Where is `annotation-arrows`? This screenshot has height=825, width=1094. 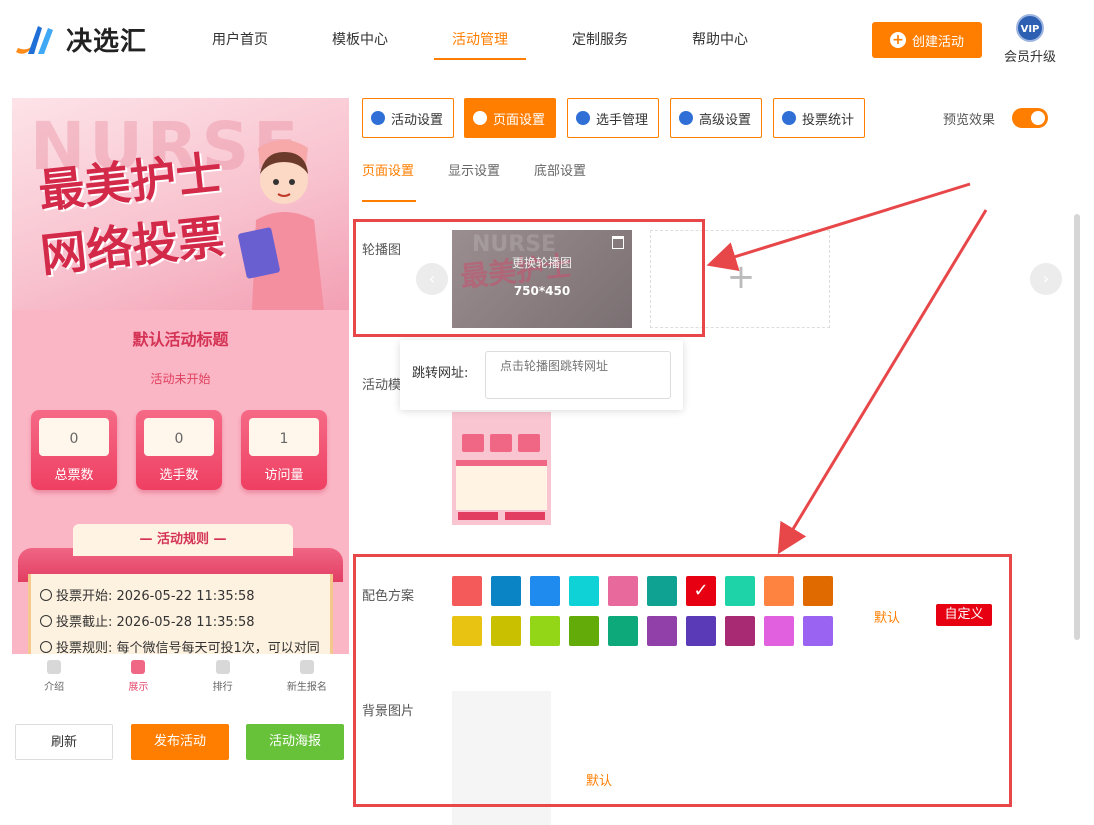
annotation-arrows is located at coordinates (847, 368).